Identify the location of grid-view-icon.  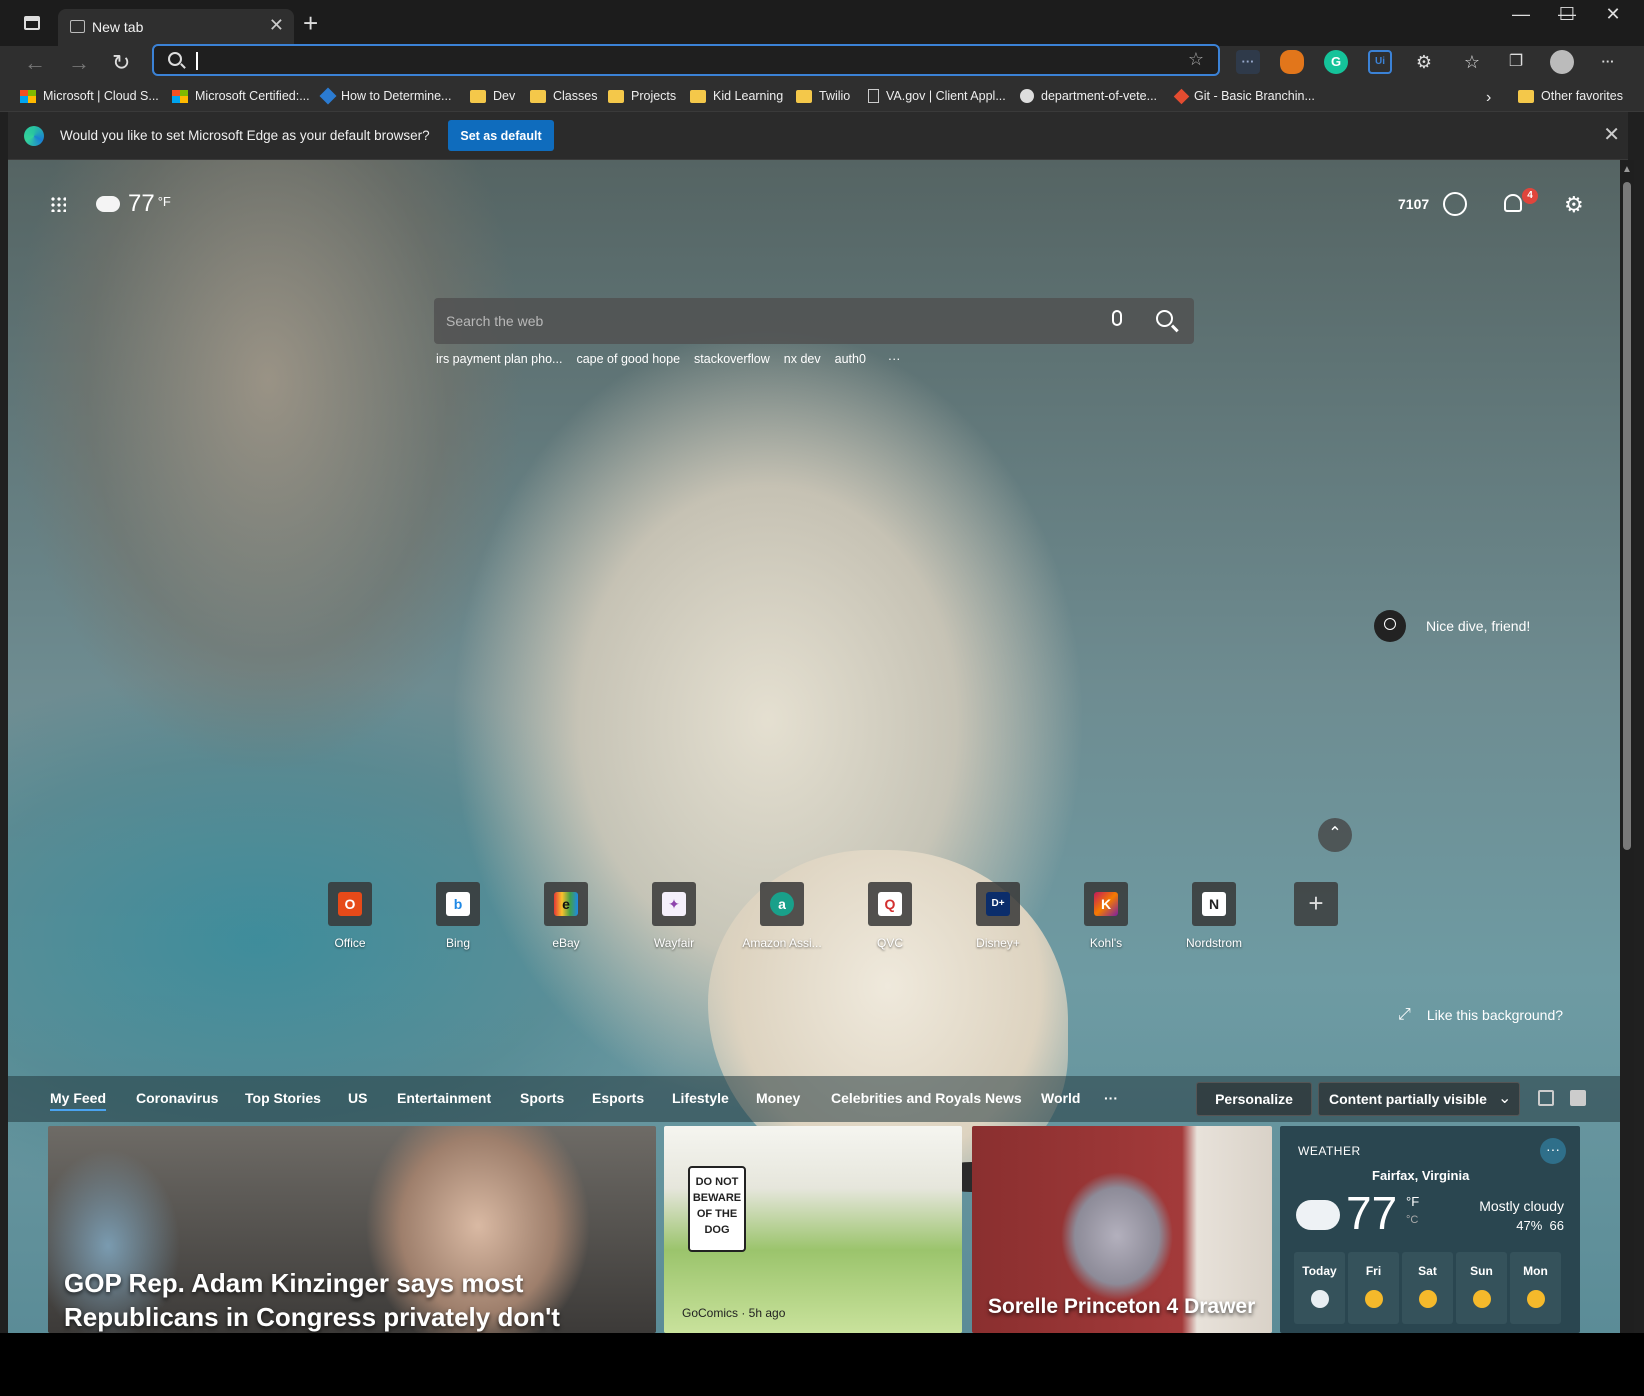
(1546, 1098).